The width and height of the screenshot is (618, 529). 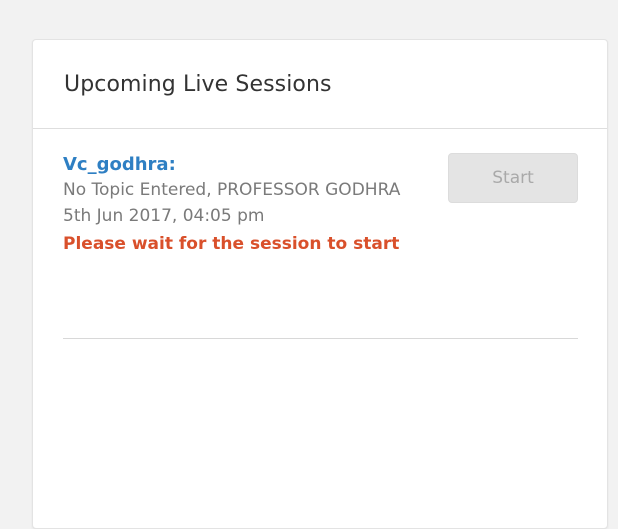 I want to click on session-status-message: Please wait for the session to start, so click(x=231, y=244).